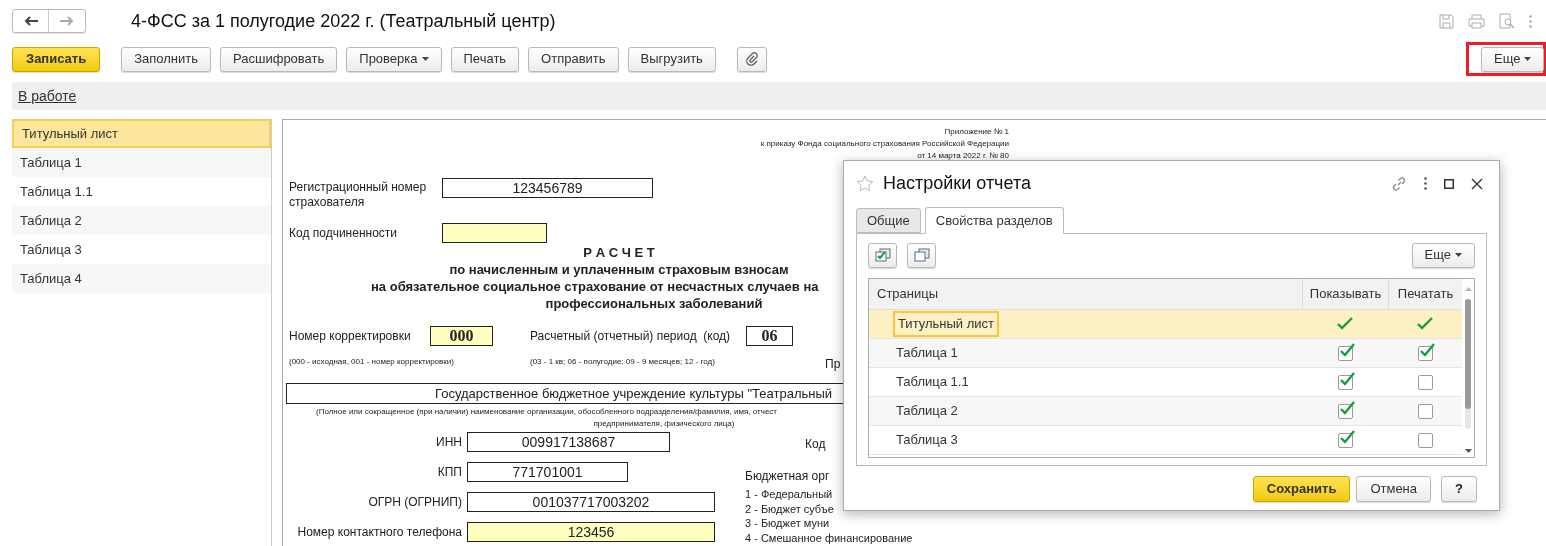  I want to click on form-subheading: на обязательное социальное страхование от несчастных случаев на, so click(595, 286).